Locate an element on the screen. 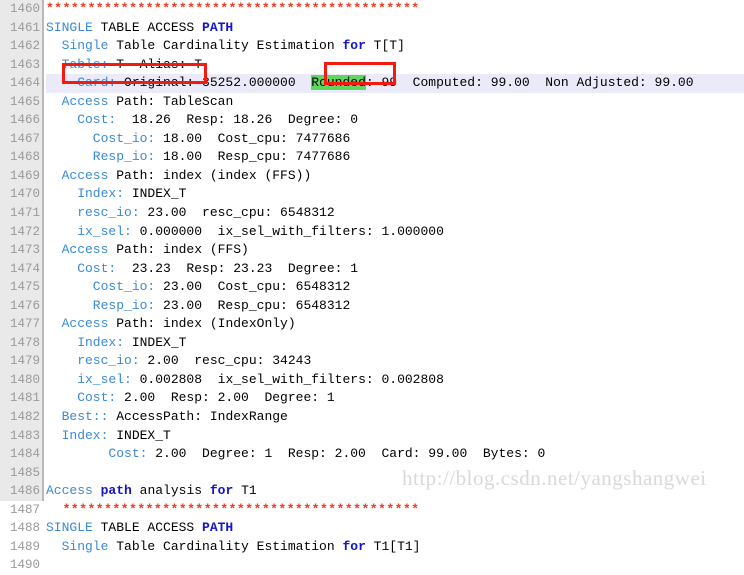 This screenshot has width=744, height=575. code-line: 1479 resc_io: 2.00 resc_cpu: 34243 is located at coordinates (372, 361).